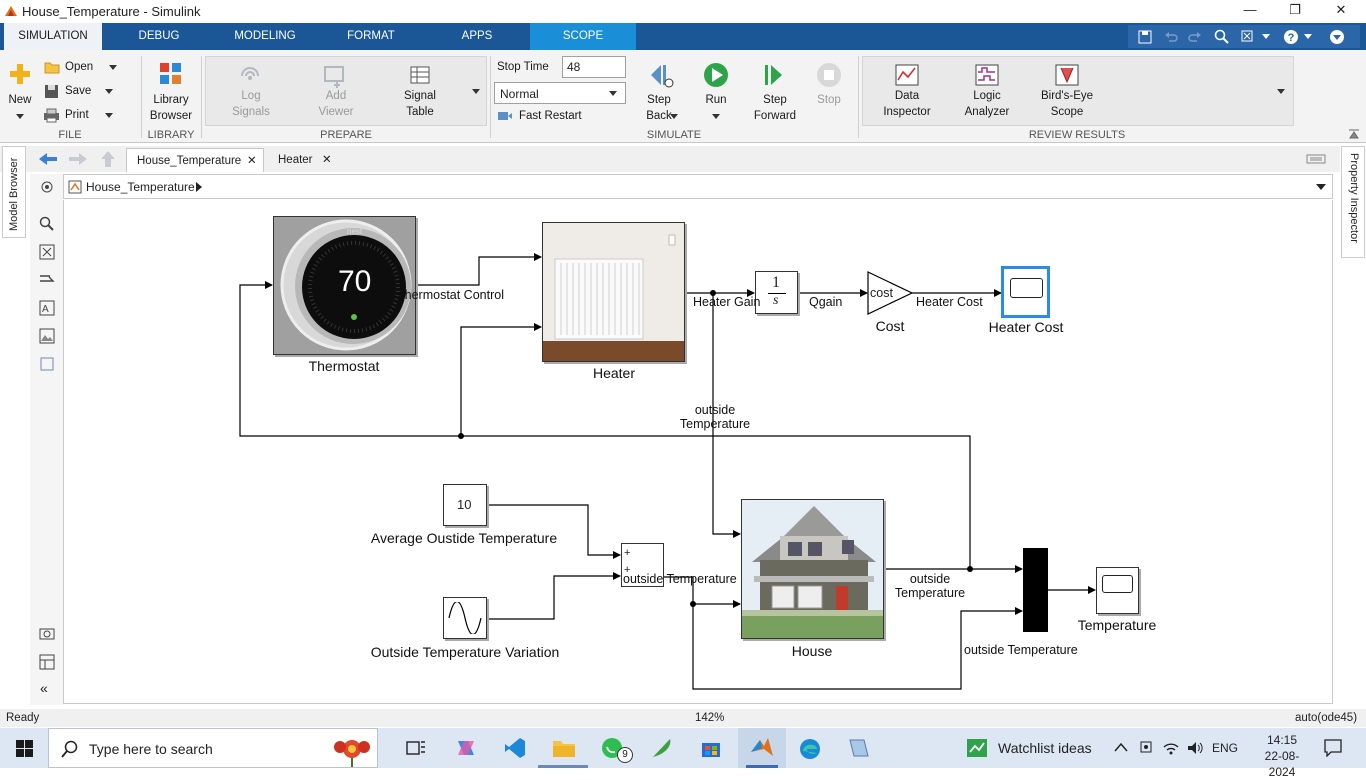 Image resolution: width=1366 pixels, height=780 pixels. I want to click on community-icon, so click(1248, 37).